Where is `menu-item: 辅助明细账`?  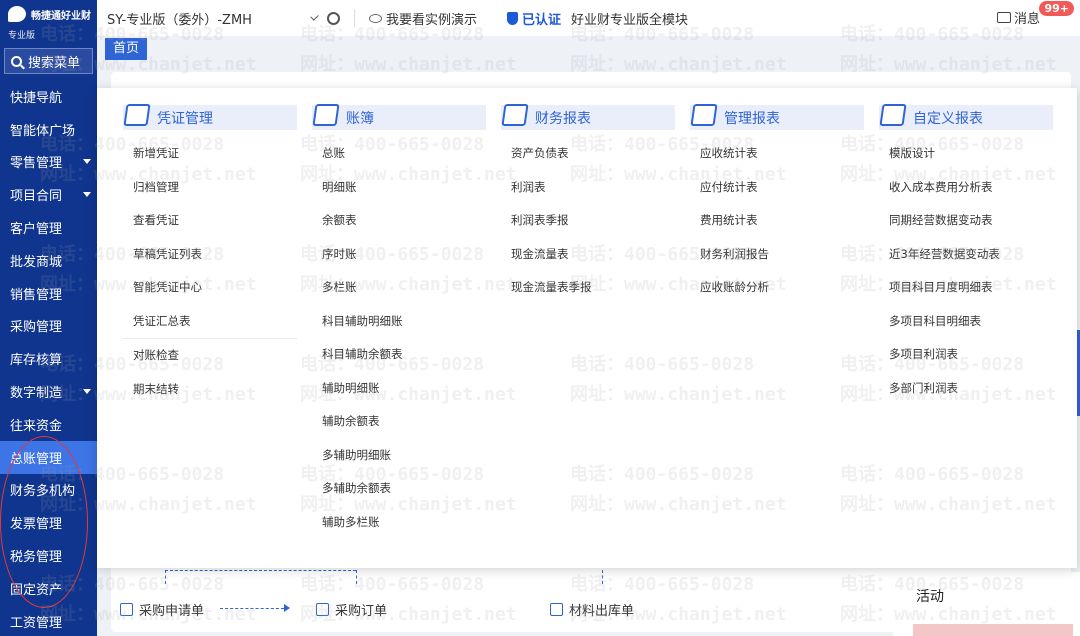
menu-item: 辅助明细账 is located at coordinates (399, 389).